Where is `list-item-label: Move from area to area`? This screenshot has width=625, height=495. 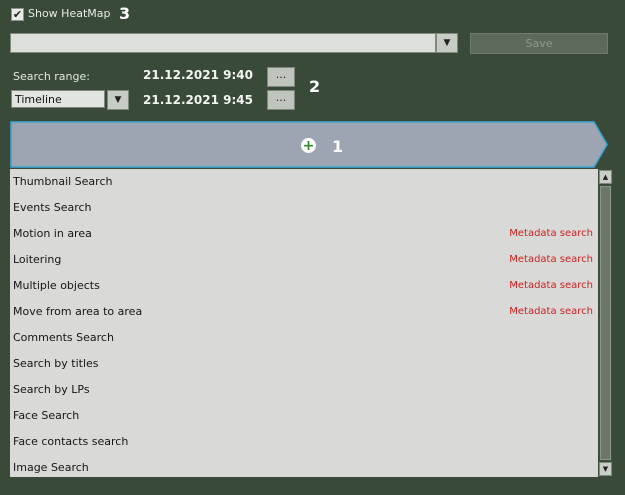 list-item-label: Move from area to area is located at coordinates (78, 311).